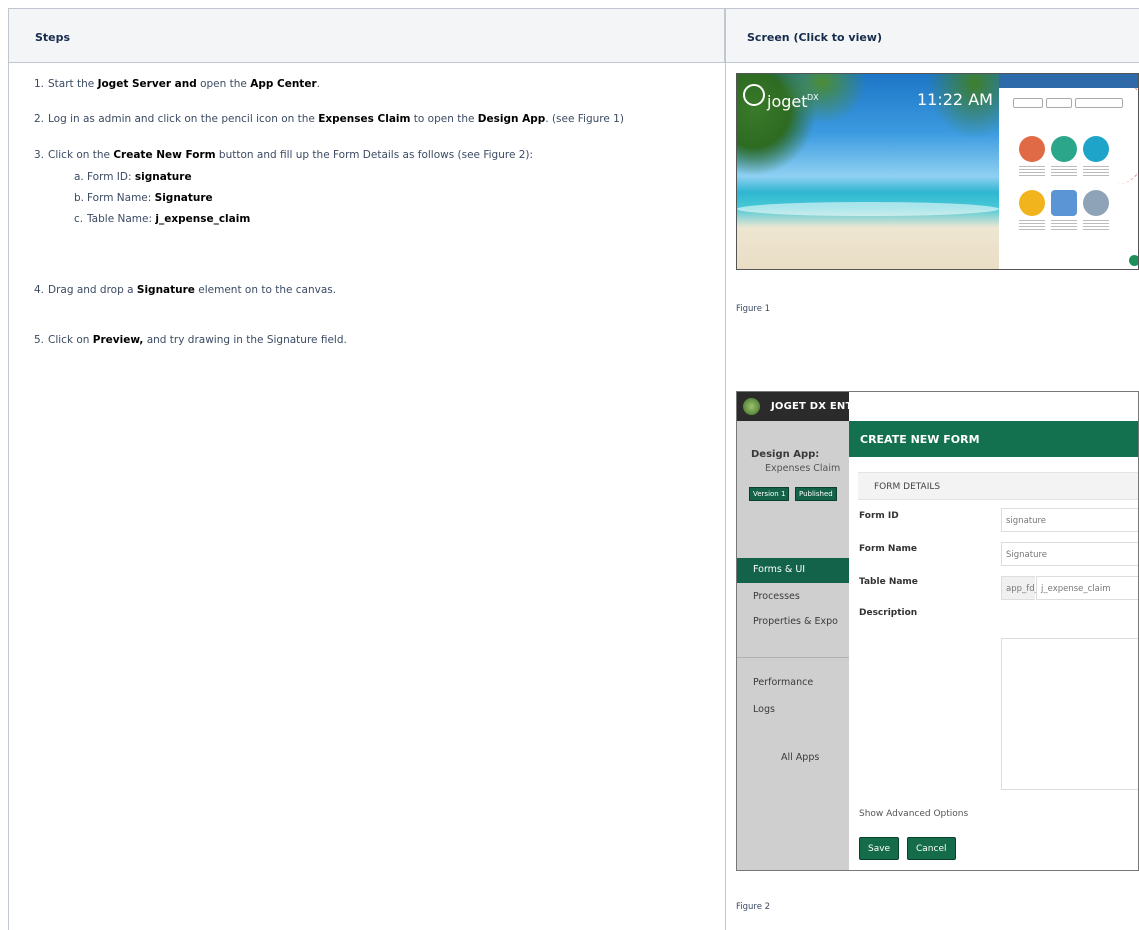  I want to click on joget-brand: joget, so click(787, 101).